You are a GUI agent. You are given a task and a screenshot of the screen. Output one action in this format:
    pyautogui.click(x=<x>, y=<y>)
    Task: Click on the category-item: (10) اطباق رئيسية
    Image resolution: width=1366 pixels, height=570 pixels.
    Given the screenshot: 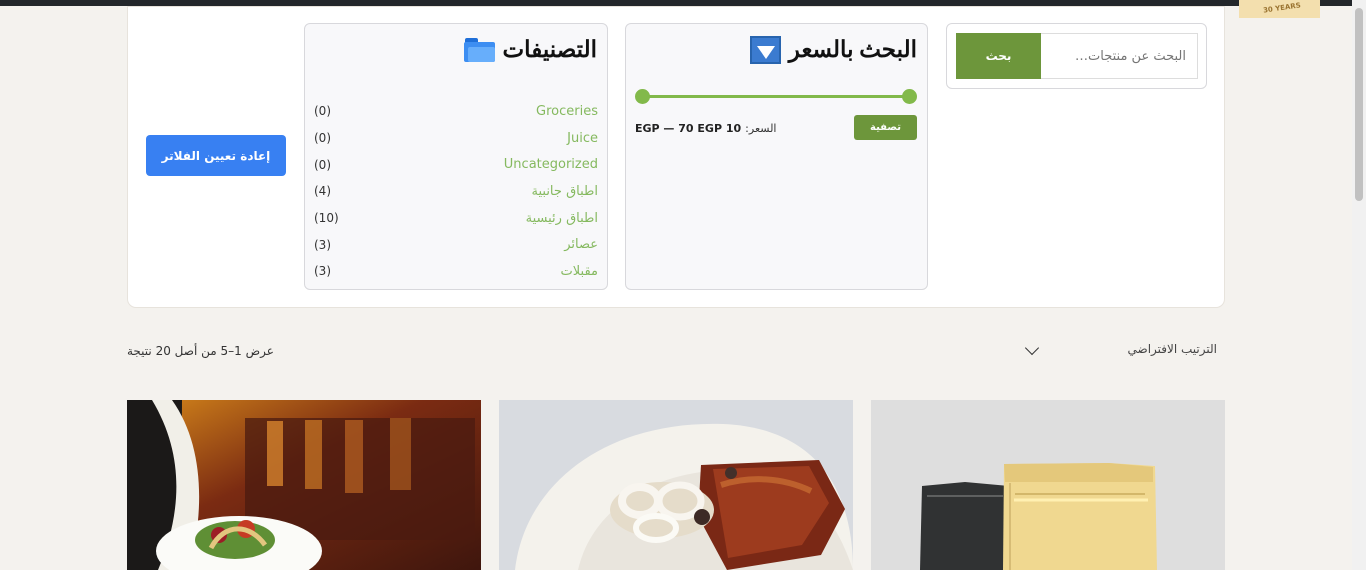 What is the action you would take?
    pyautogui.click(x=456, y=218)
    